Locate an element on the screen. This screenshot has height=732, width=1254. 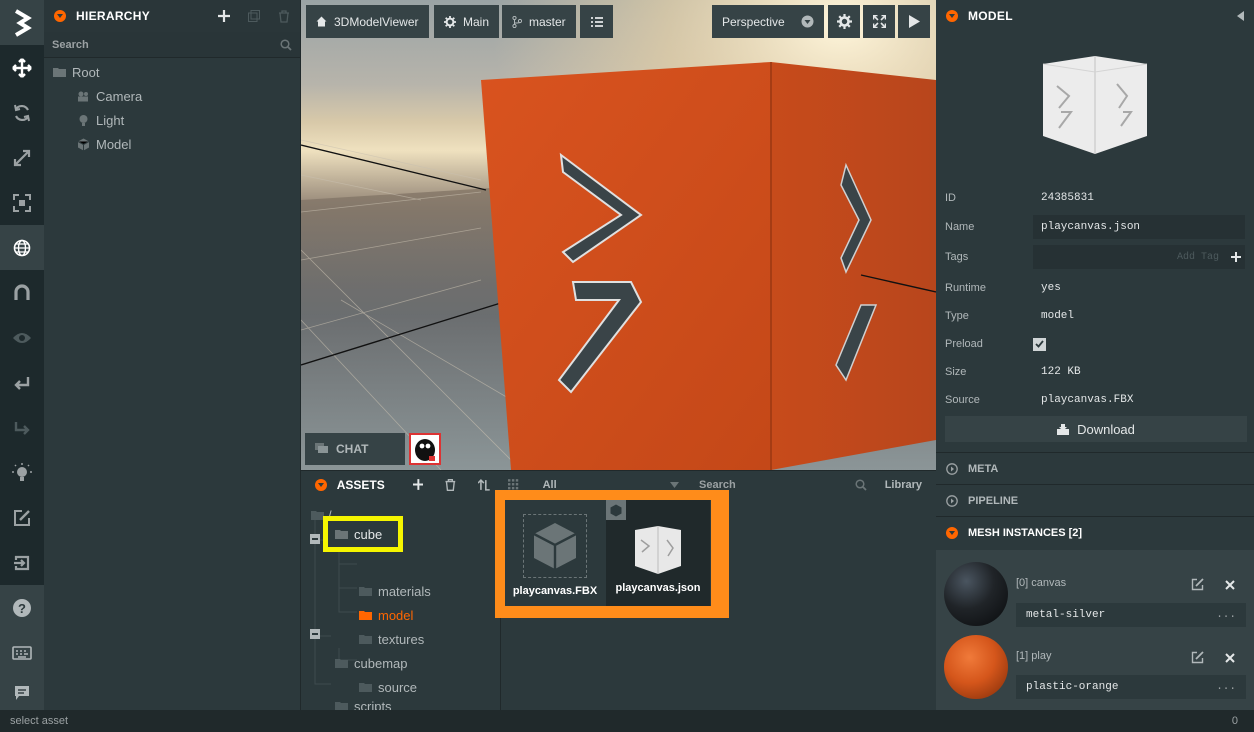
folder-model: model is located at coordinates (386, 615).